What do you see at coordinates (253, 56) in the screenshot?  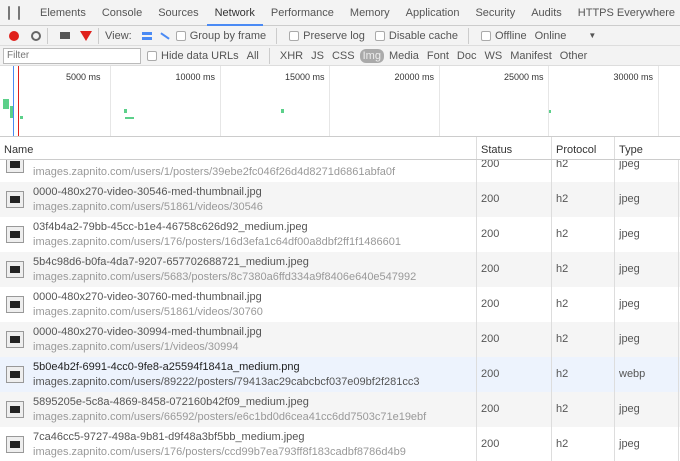 I see `filter-type-all: All` at bounding box center [253, 56].